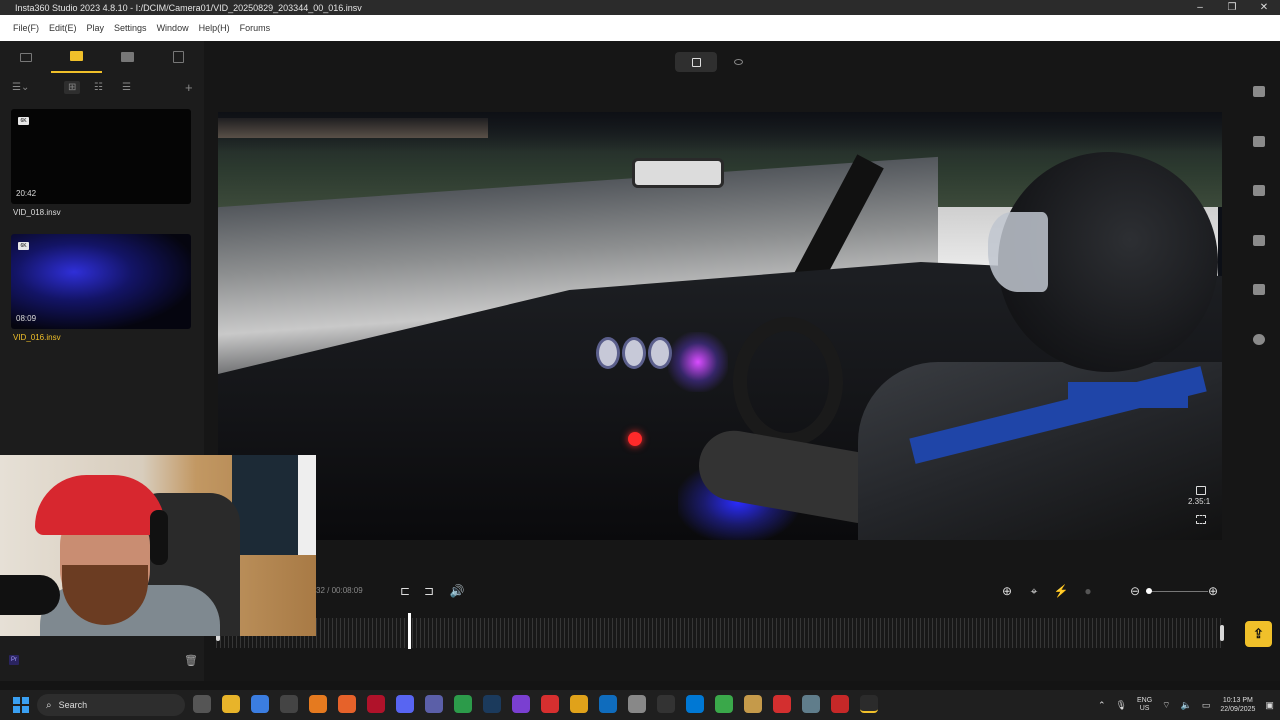  What do you see at coordinates (26, 28) in the screenshot?
I see `menu-file: File(F)` at bounding box center [26, 28].